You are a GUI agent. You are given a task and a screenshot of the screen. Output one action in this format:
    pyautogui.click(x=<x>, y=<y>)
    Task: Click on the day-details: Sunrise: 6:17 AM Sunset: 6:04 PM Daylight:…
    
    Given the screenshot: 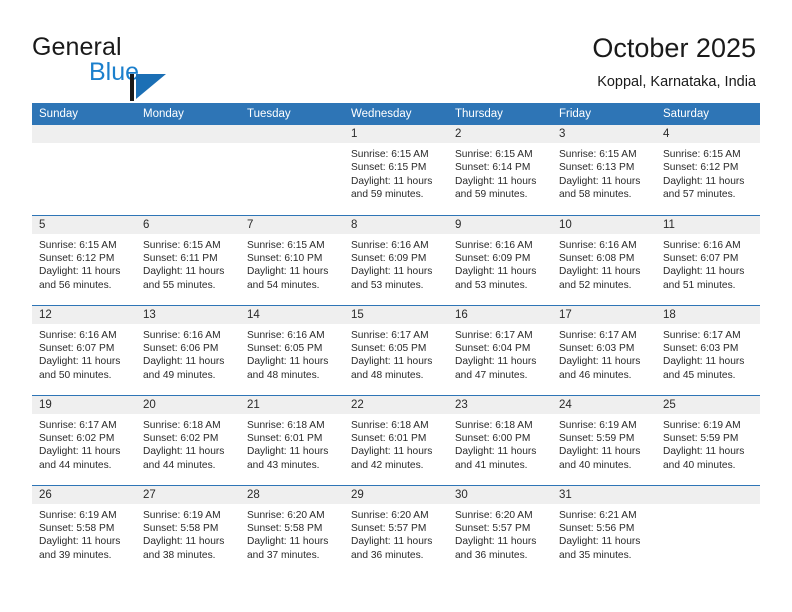 What is the action you would take?
    pyautogui.click(x=500, y=353)
    